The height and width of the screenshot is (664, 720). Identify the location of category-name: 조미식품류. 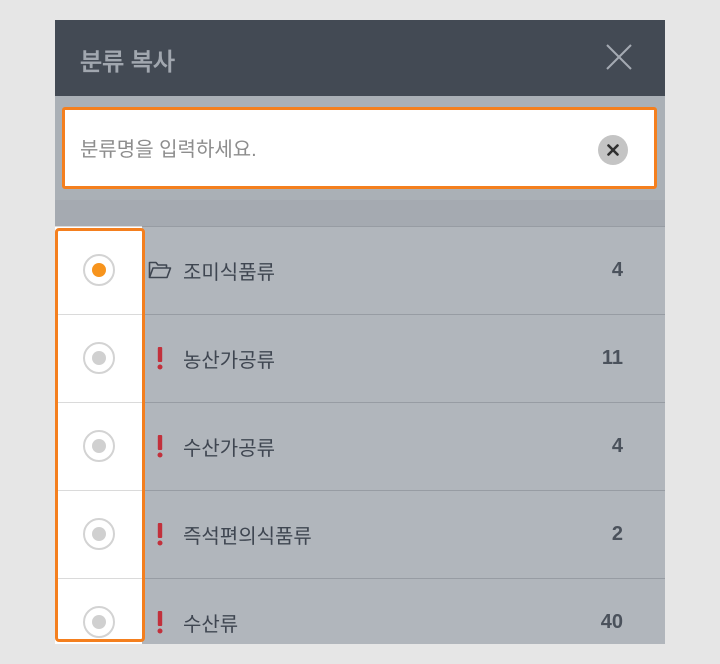
(229, 273).